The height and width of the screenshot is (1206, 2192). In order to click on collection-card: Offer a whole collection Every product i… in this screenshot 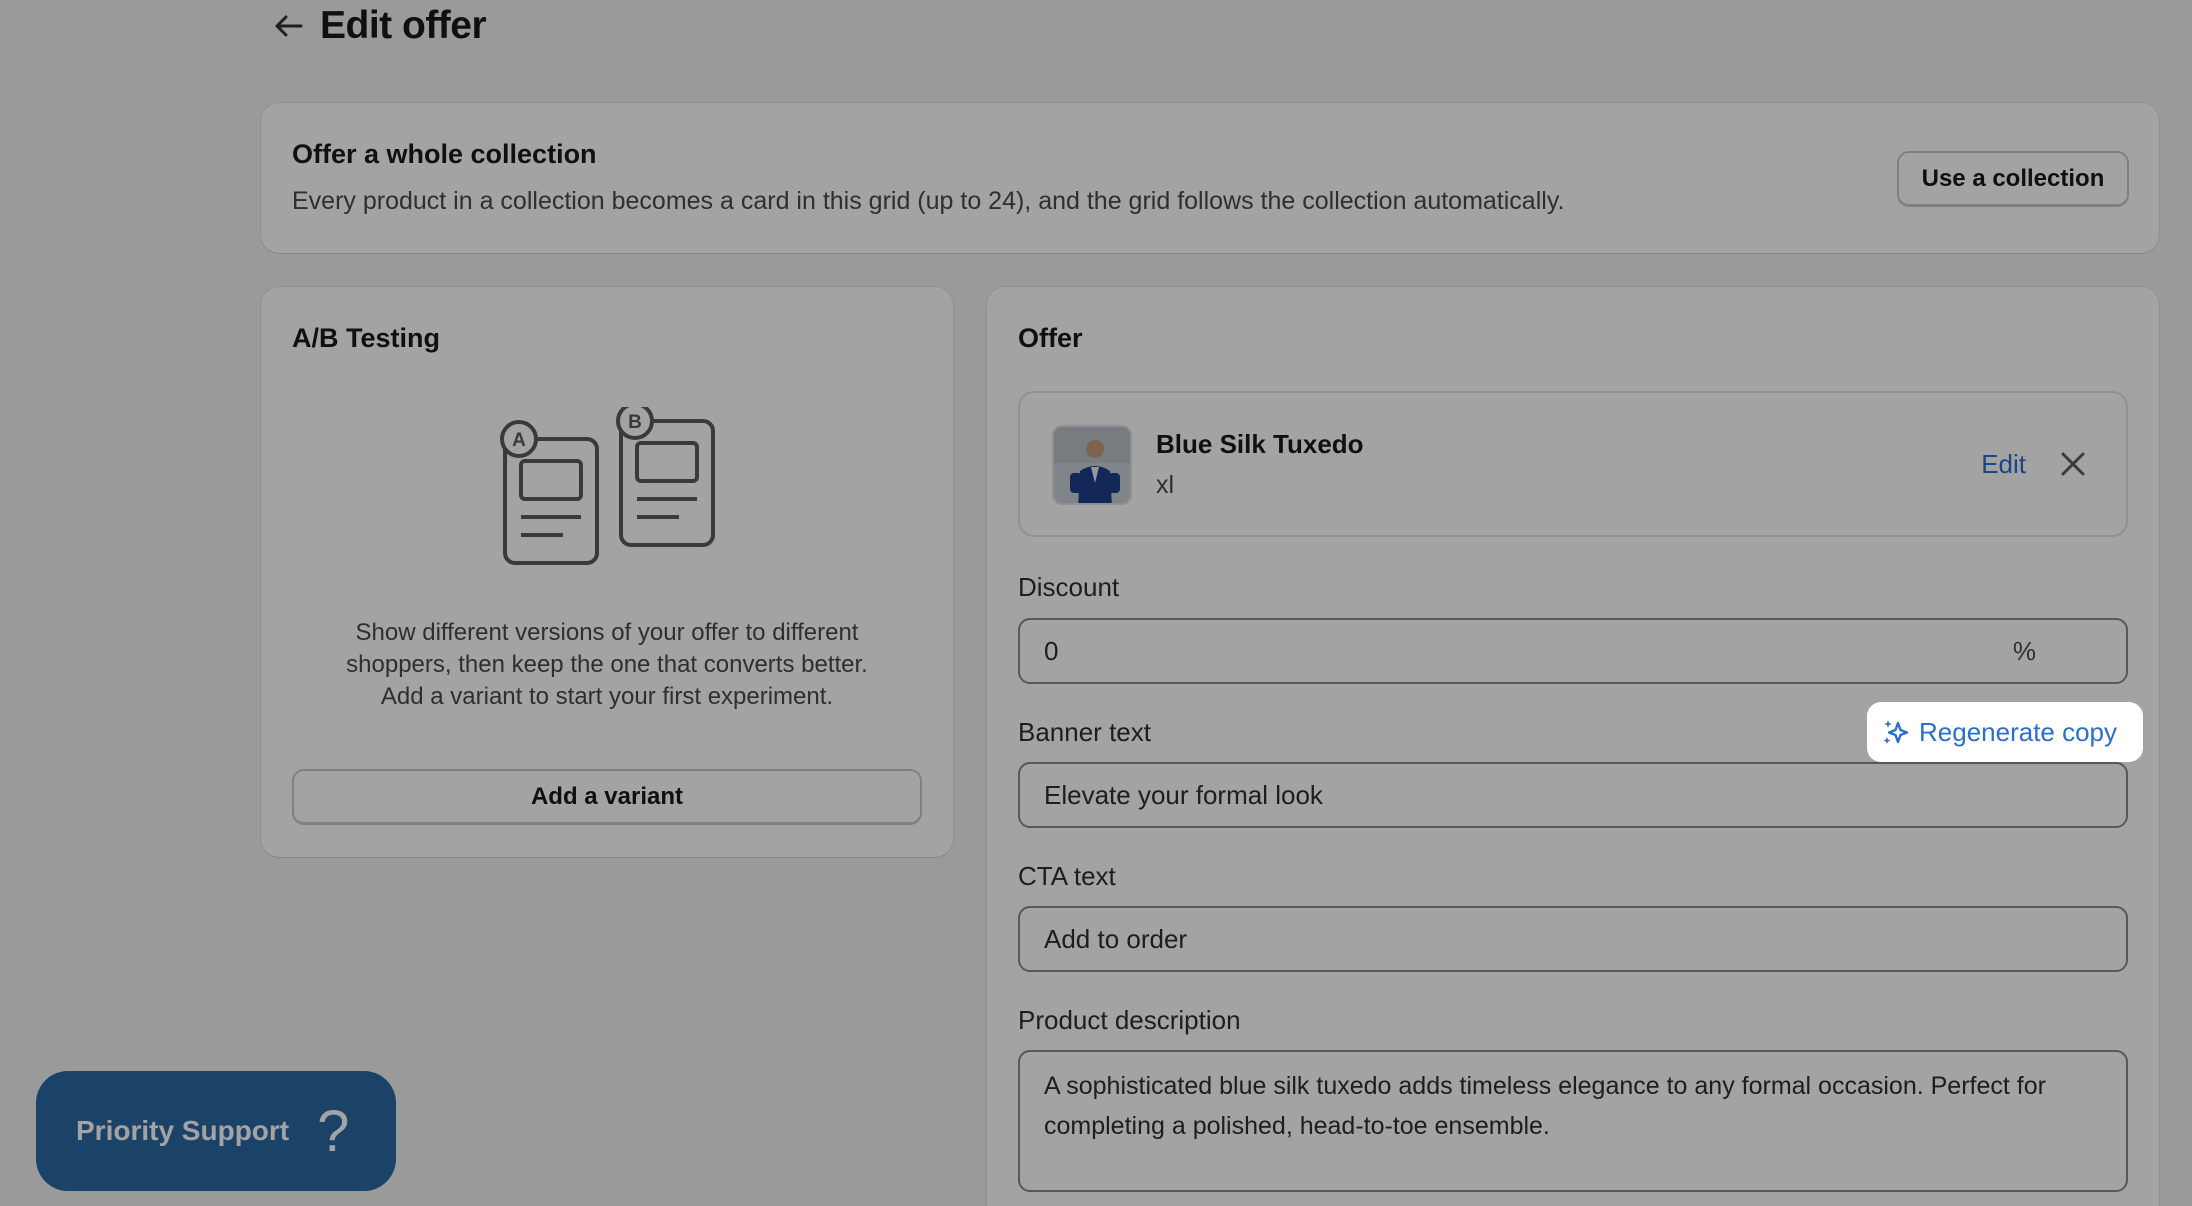, I will do `click(1210, 178)`.